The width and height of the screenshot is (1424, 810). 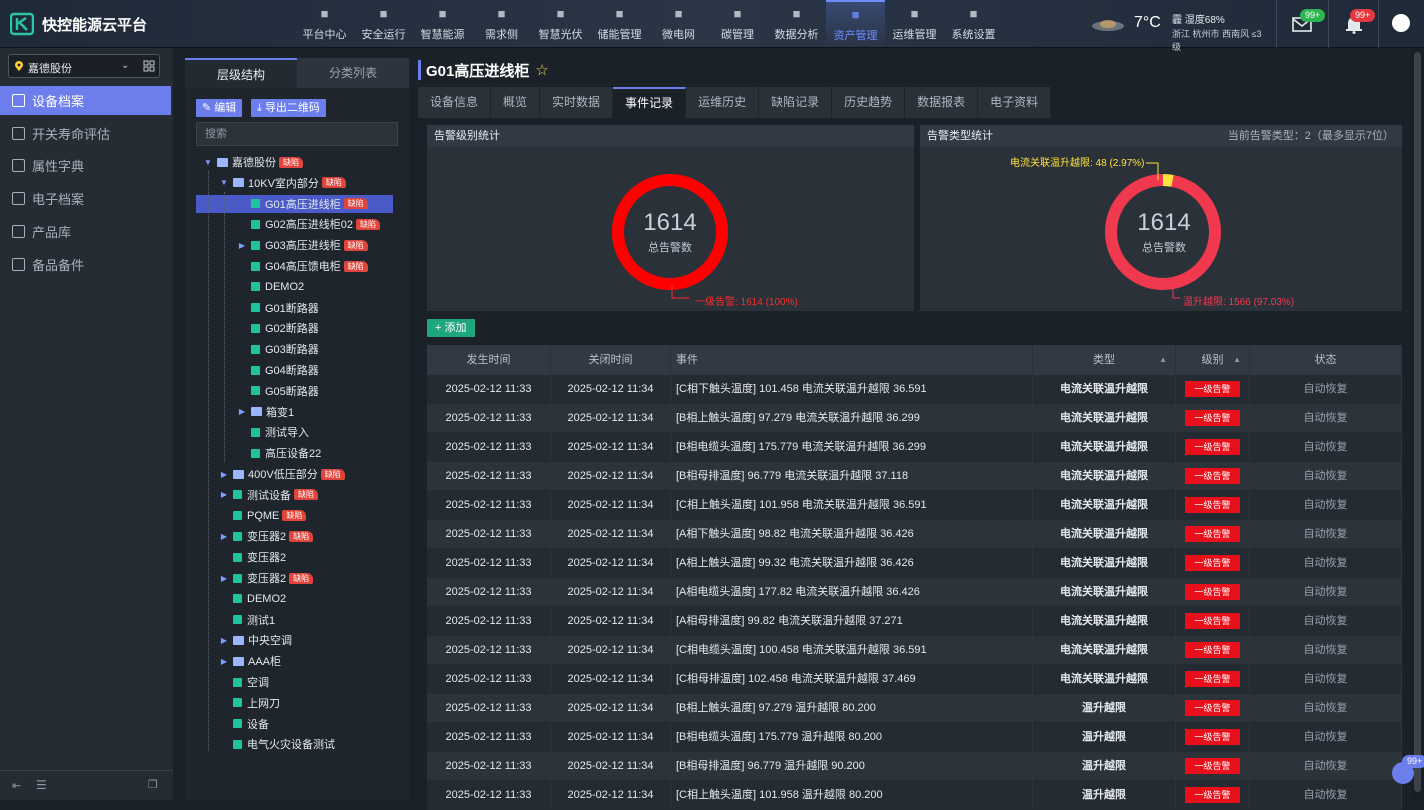 I want to click on tree-node: G02高压进线柜02 缺陷, so click(x=309, y=224).